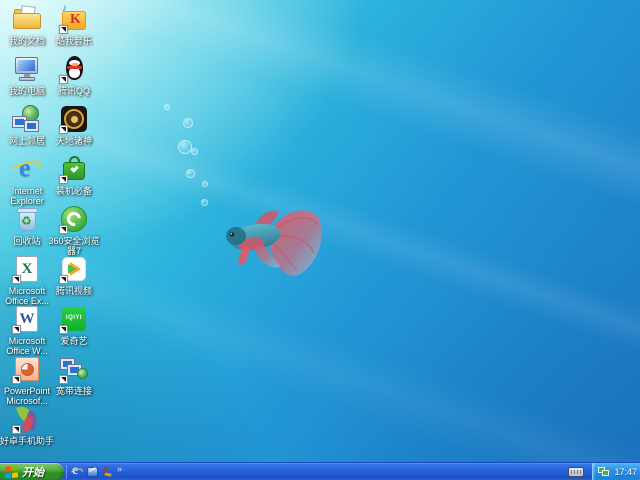 This screenshot has width=640, height=480. Describe the element at coordinates (73, 291) in the screenshot. I see `icon-label: 腾讯视频` at that location.